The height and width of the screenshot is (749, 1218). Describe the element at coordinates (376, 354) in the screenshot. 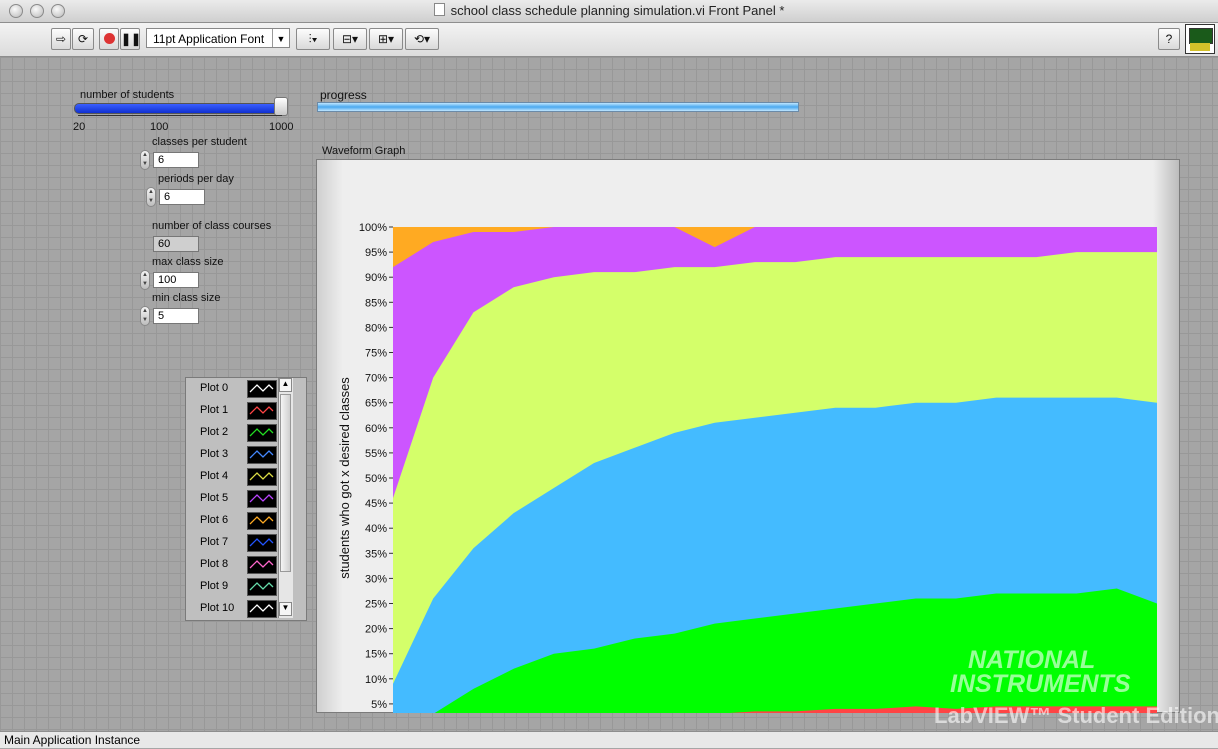

I see `y-tick-label: 75%` at that location.